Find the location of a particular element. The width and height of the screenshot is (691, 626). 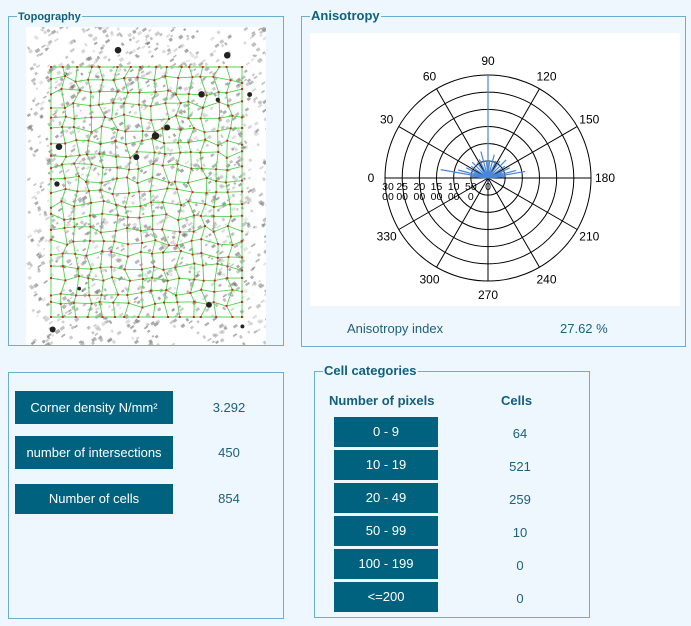

category-button: 50 - 99 is located at coordinates (386, 531).